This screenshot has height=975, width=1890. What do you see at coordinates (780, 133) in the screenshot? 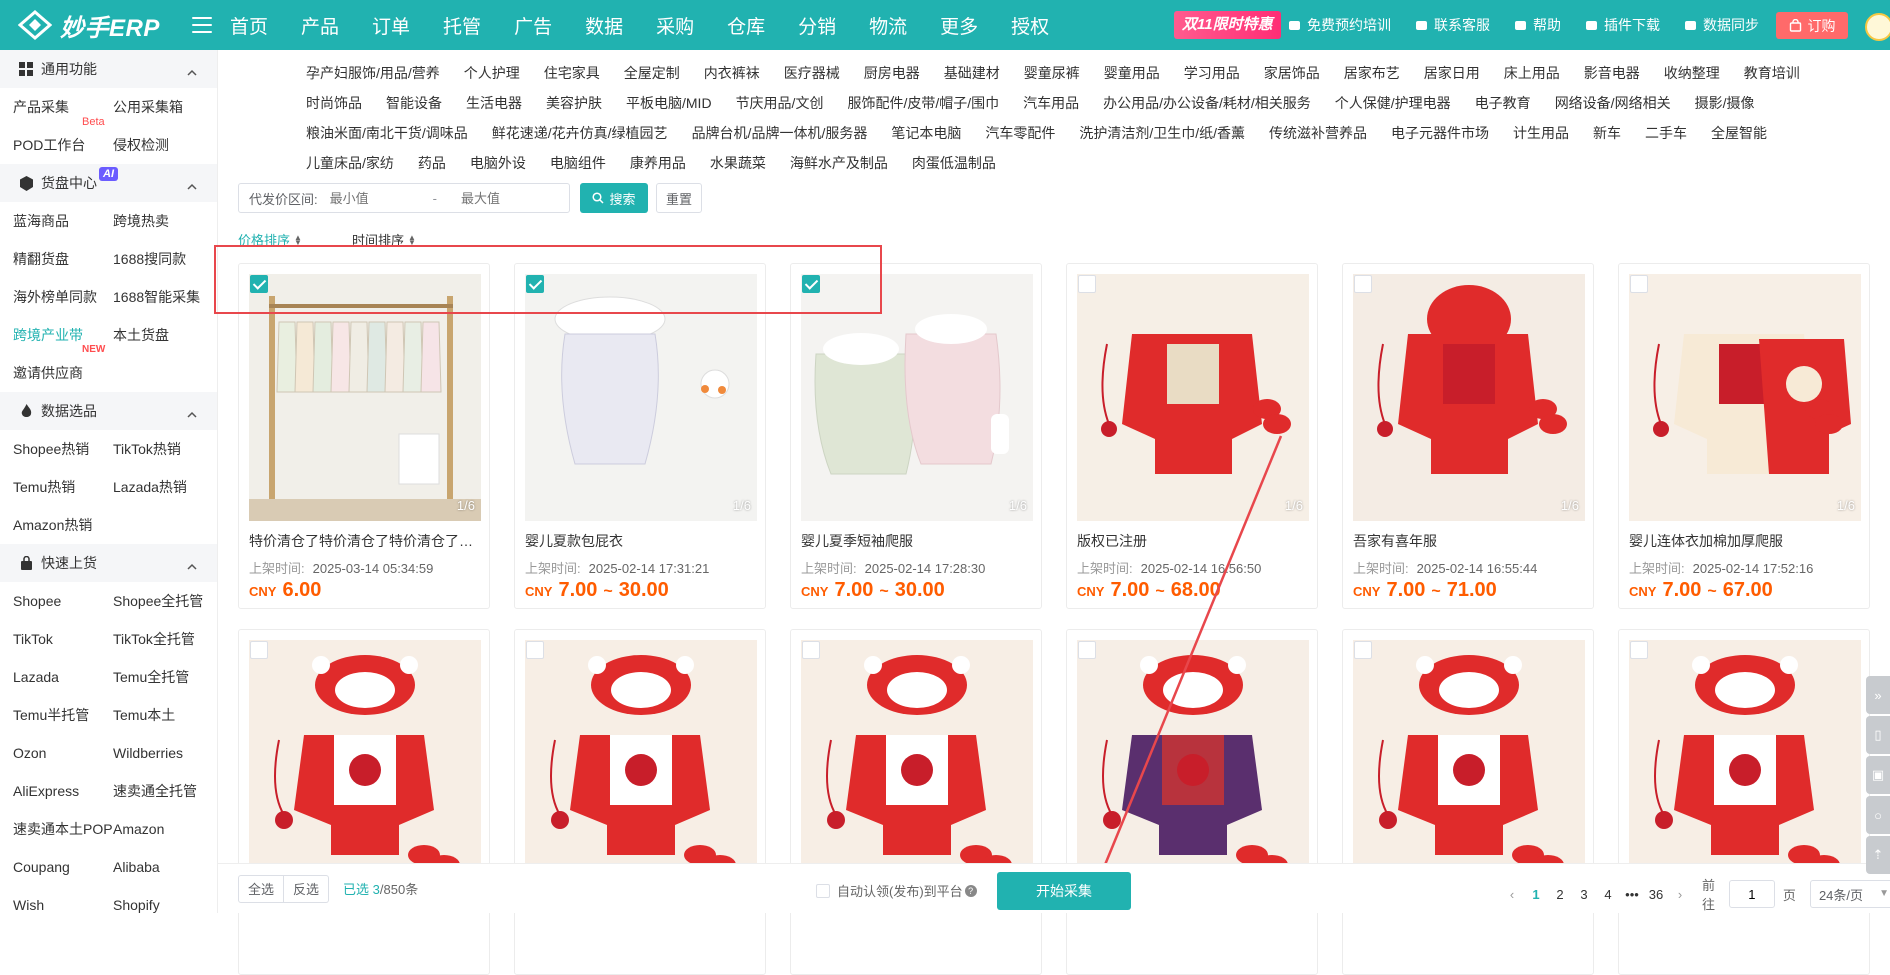
I see `category-link: 品牌台机/品牌一体机/服务器` at bounding box center [780, 133].